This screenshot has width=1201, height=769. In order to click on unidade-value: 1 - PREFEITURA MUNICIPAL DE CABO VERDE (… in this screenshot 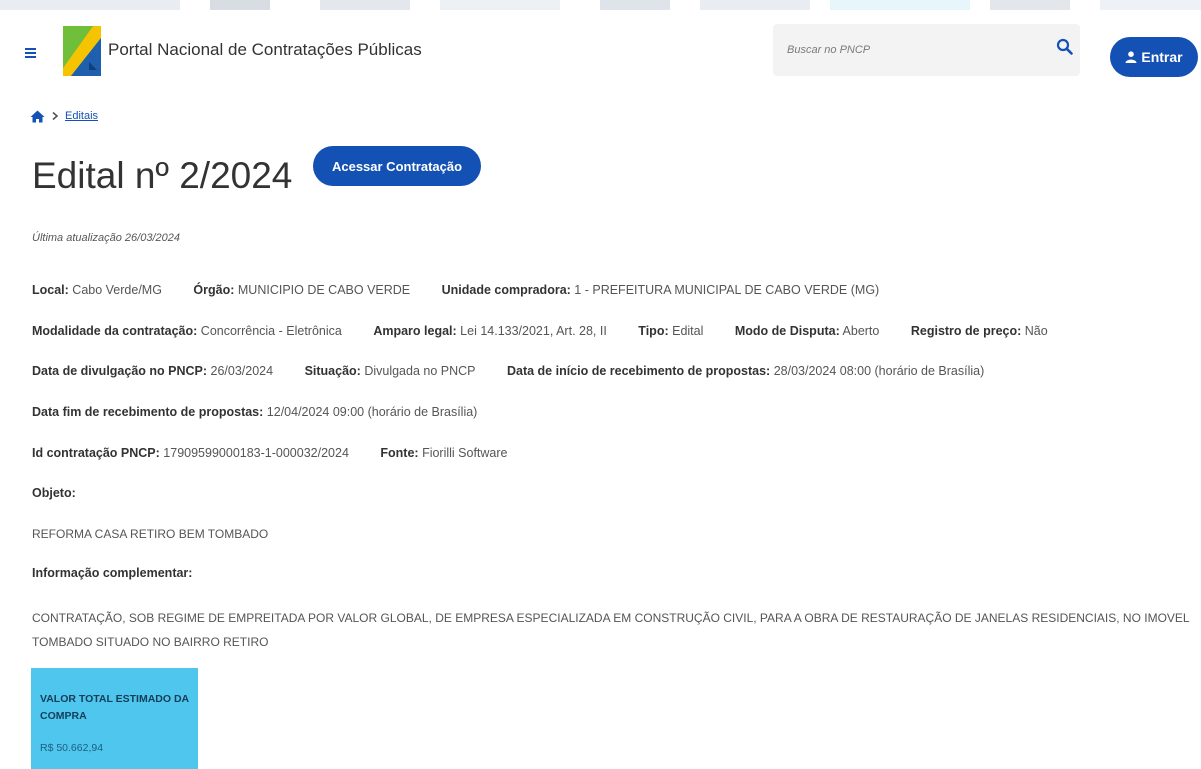, I will do `click(727, 290)`.